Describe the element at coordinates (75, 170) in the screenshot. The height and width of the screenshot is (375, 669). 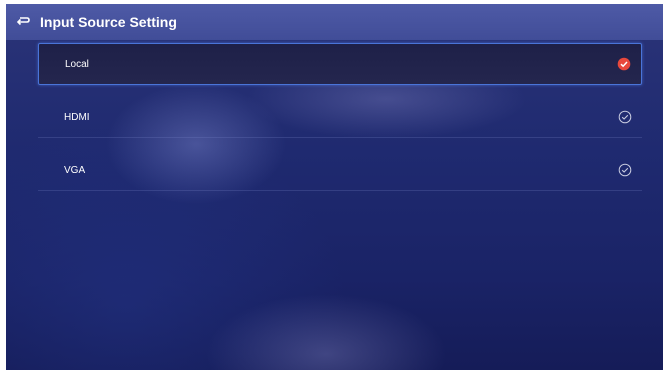
I see `source-option-label: VGA` at that location.